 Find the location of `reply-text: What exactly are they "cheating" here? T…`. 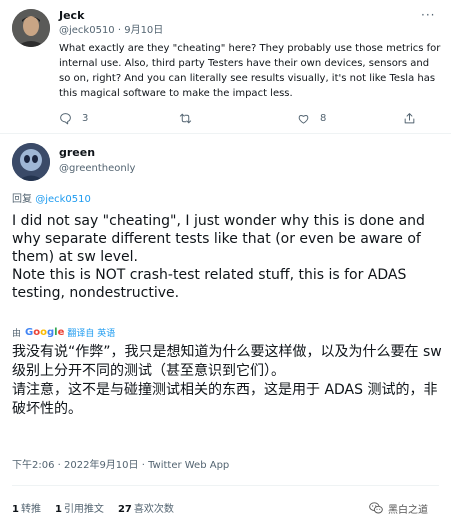

reply-text: What exactly are they "cheating" here? T… is located at coordinates (250, 71).